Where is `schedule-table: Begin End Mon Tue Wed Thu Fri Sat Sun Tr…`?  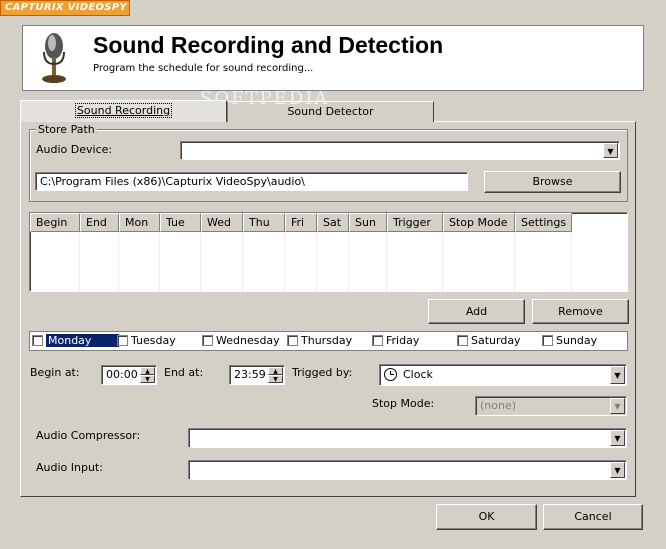 schedule-table: Begin End Mon Tue Wed Thu Fri Sat Sun Tr… is located at coordinates (328, 252).